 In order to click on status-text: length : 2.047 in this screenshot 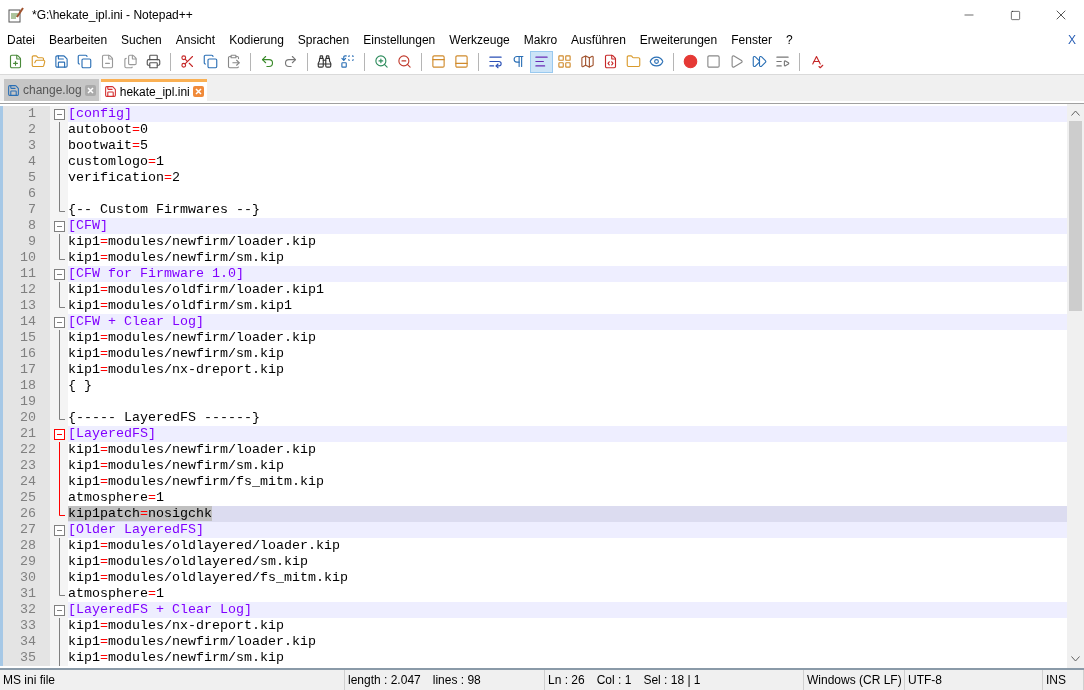, I will do `click(384, 680)`.